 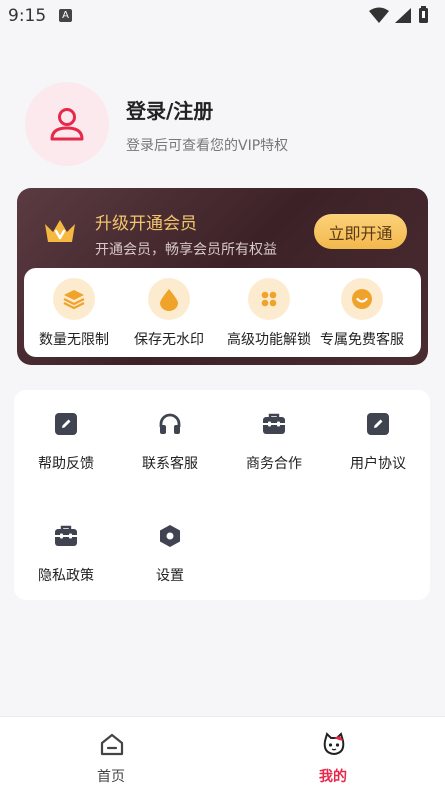 I want to click on avatar, so click(x=67, y=124).